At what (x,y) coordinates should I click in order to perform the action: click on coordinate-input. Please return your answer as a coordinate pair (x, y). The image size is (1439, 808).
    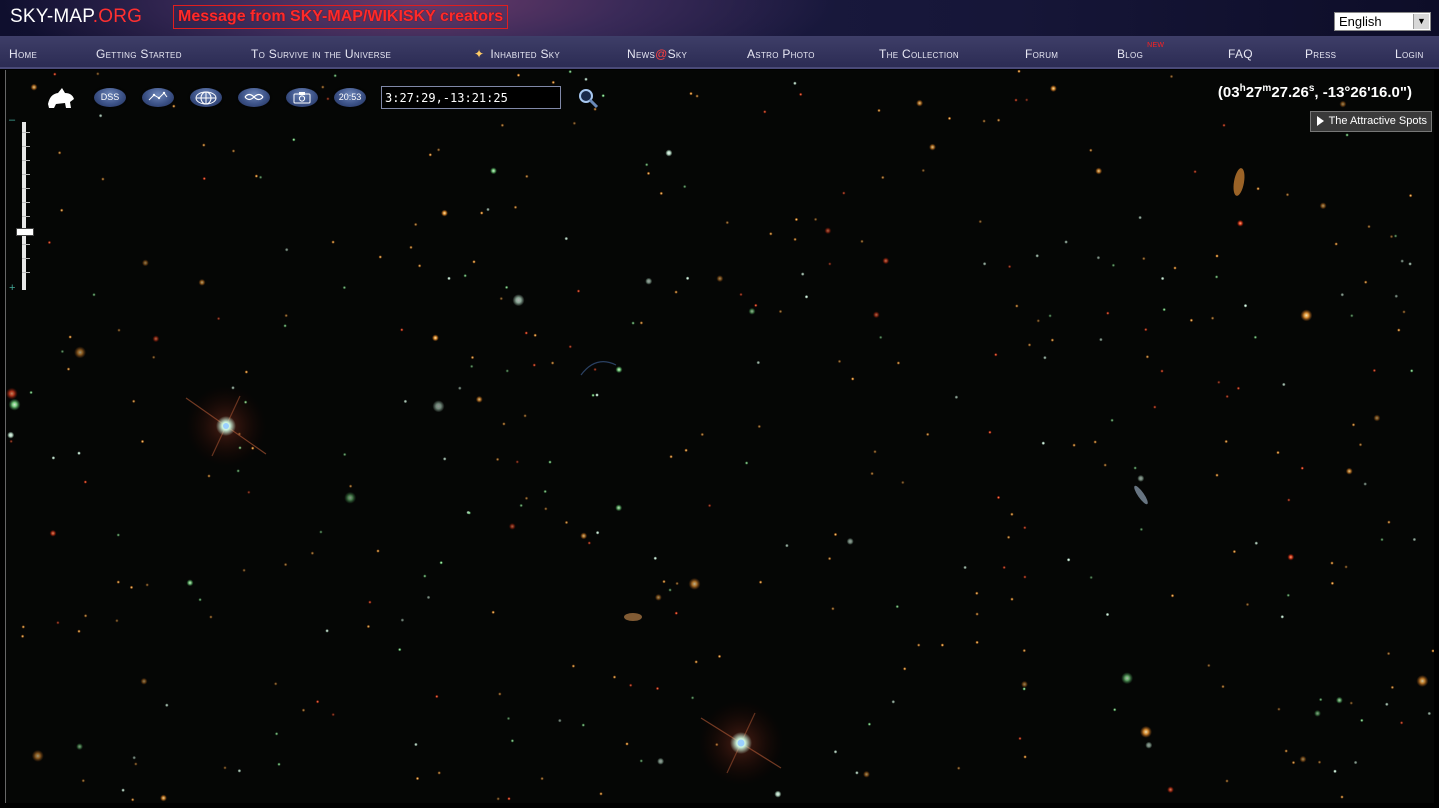
    Looking at the image, I should click on (471, 97).